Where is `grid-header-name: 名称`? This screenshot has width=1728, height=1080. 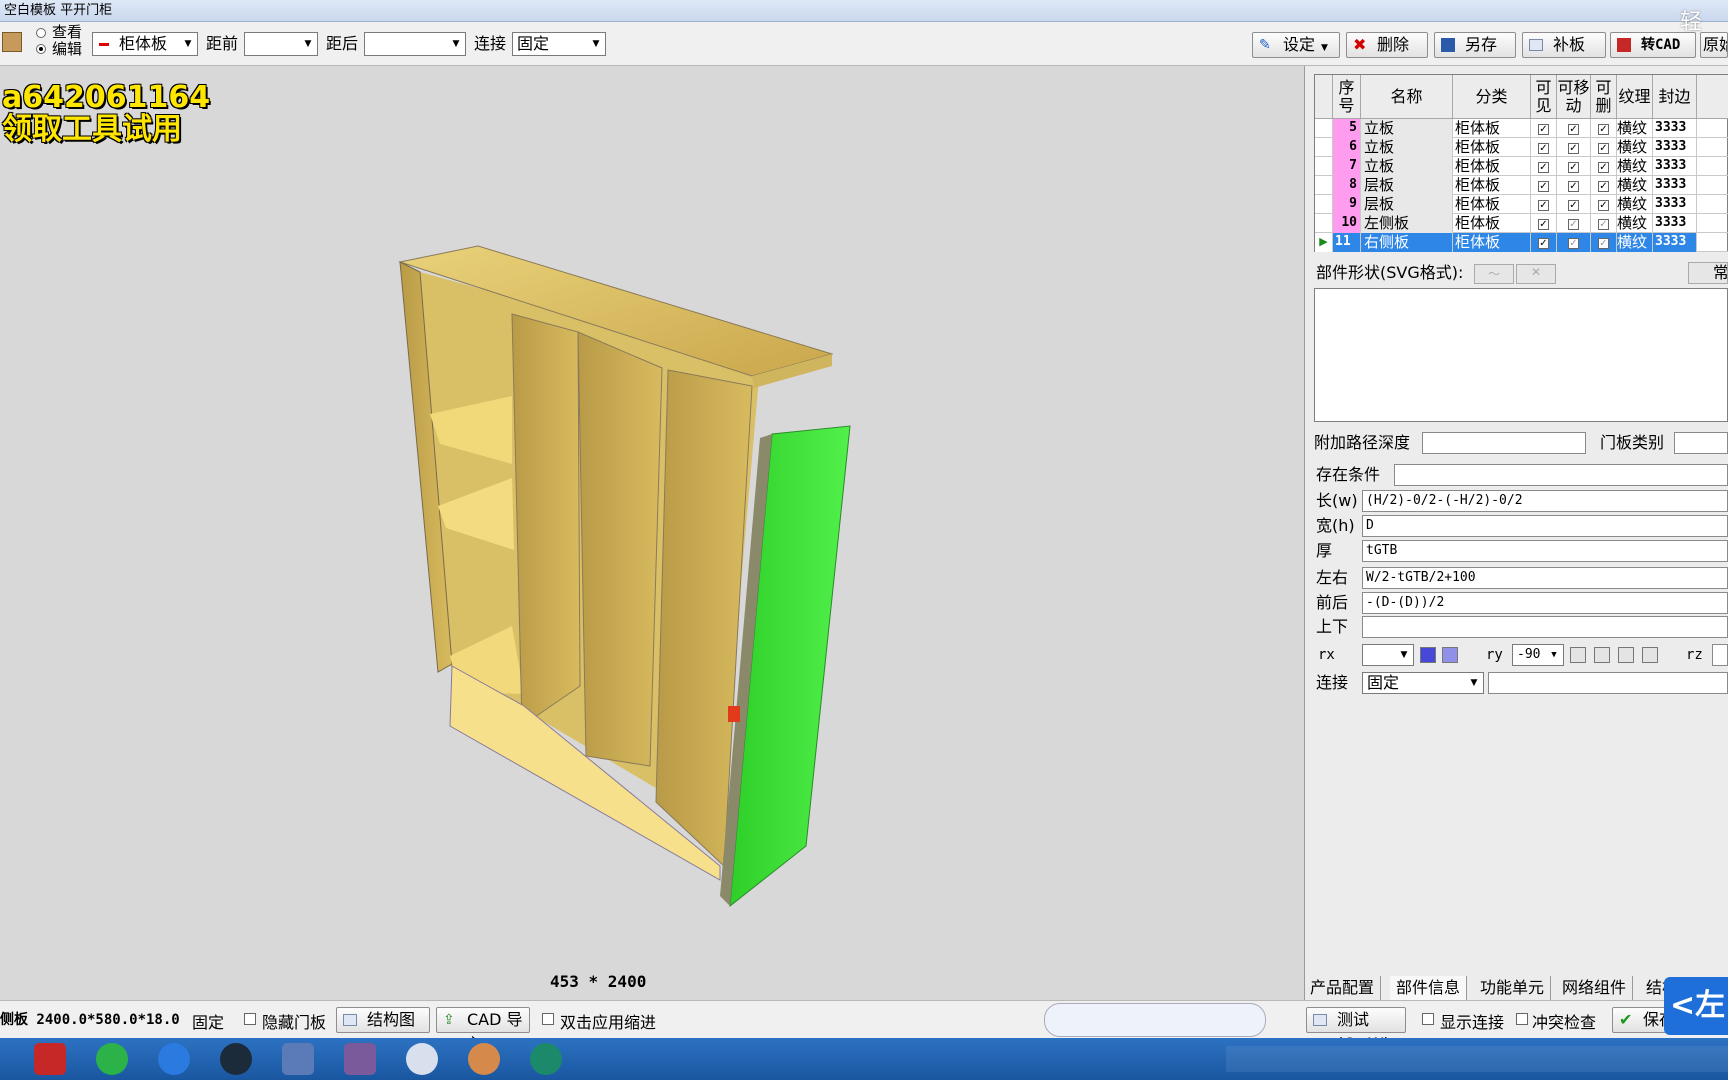
grid-header-name: 名称 is located at coordinates (1407, 97).